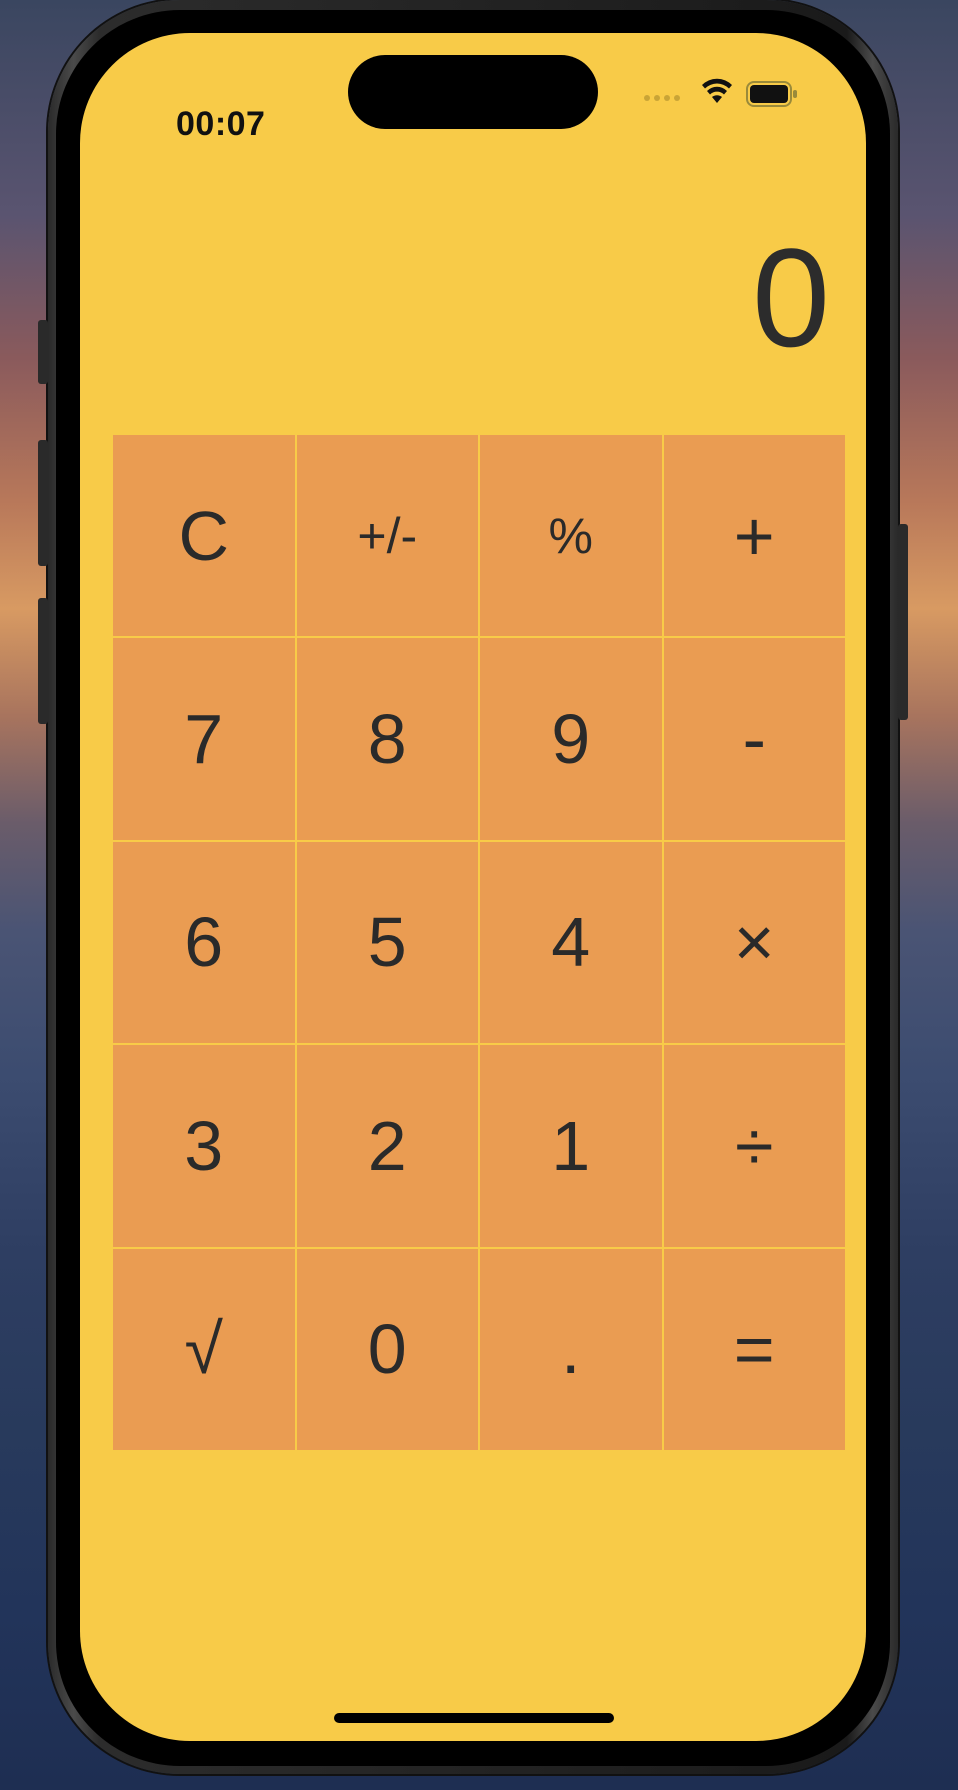 The width and height of the screenshot is (958, 1790). I want to click on power-button, so click(903, 622).